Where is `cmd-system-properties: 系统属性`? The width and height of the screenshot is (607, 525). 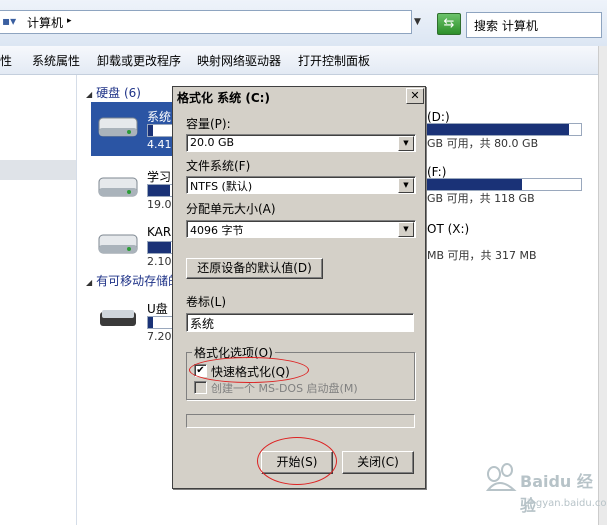 cmd-system-properties: 系统属性 is located at coordinates (56, 60).